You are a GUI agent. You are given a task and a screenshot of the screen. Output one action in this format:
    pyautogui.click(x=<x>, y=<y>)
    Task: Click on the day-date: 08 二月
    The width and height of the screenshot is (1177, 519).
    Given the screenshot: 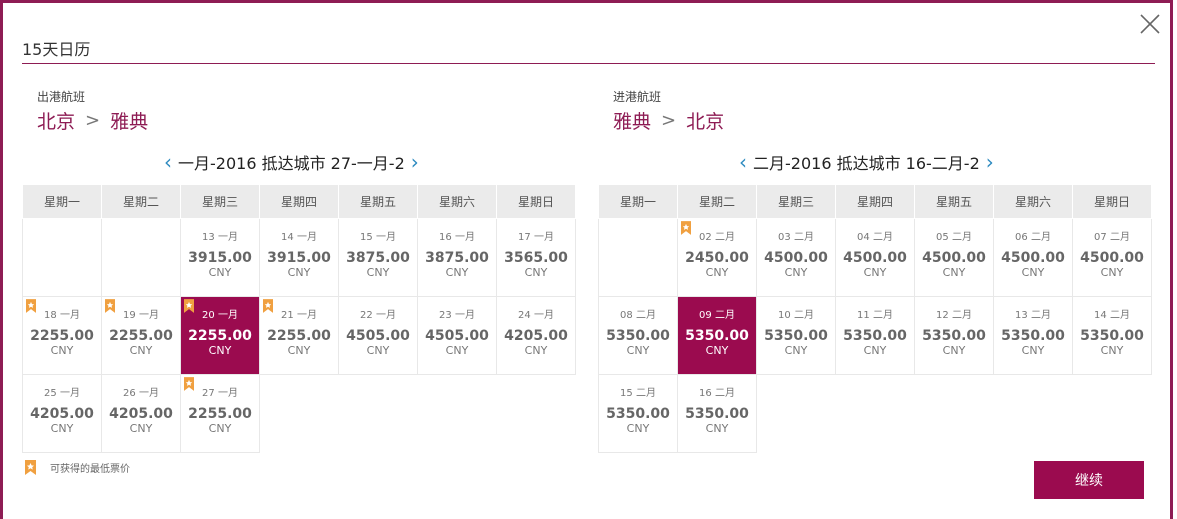 What is the action you would take?
    pyautogui.click(x=638, y=315)
    